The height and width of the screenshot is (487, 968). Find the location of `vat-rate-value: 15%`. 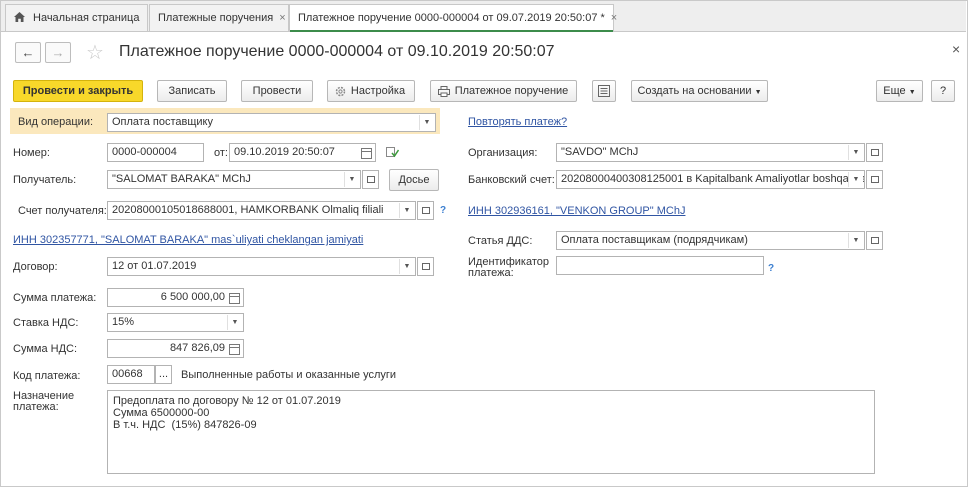

vat-rate-value: 15% is located at coordinates (123, 322).